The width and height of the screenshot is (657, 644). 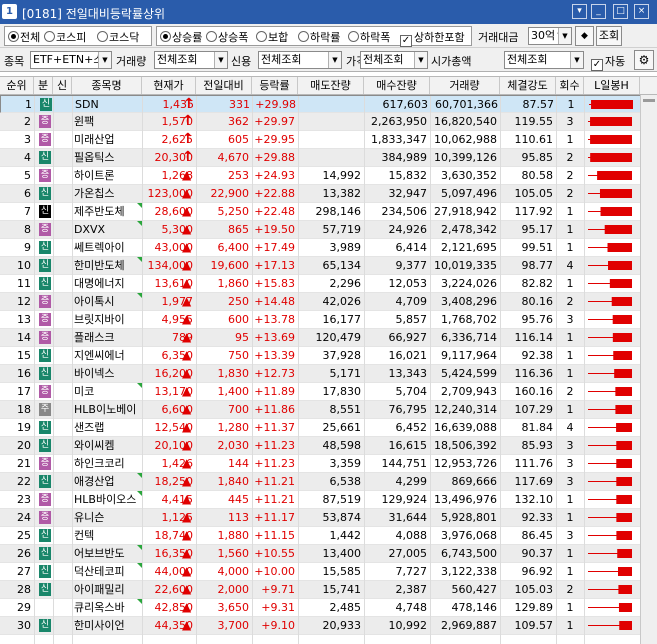 What do you see at coordinates (17, 85) in the screenshot?
I see `col-rank: 순위` at bounding box center [17, 85].